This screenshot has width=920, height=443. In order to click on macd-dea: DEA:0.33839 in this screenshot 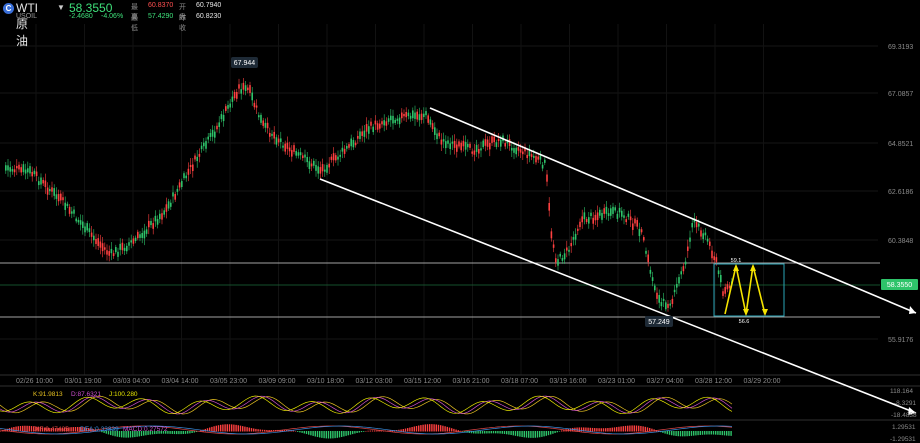, I will do `click(99, 429)`.